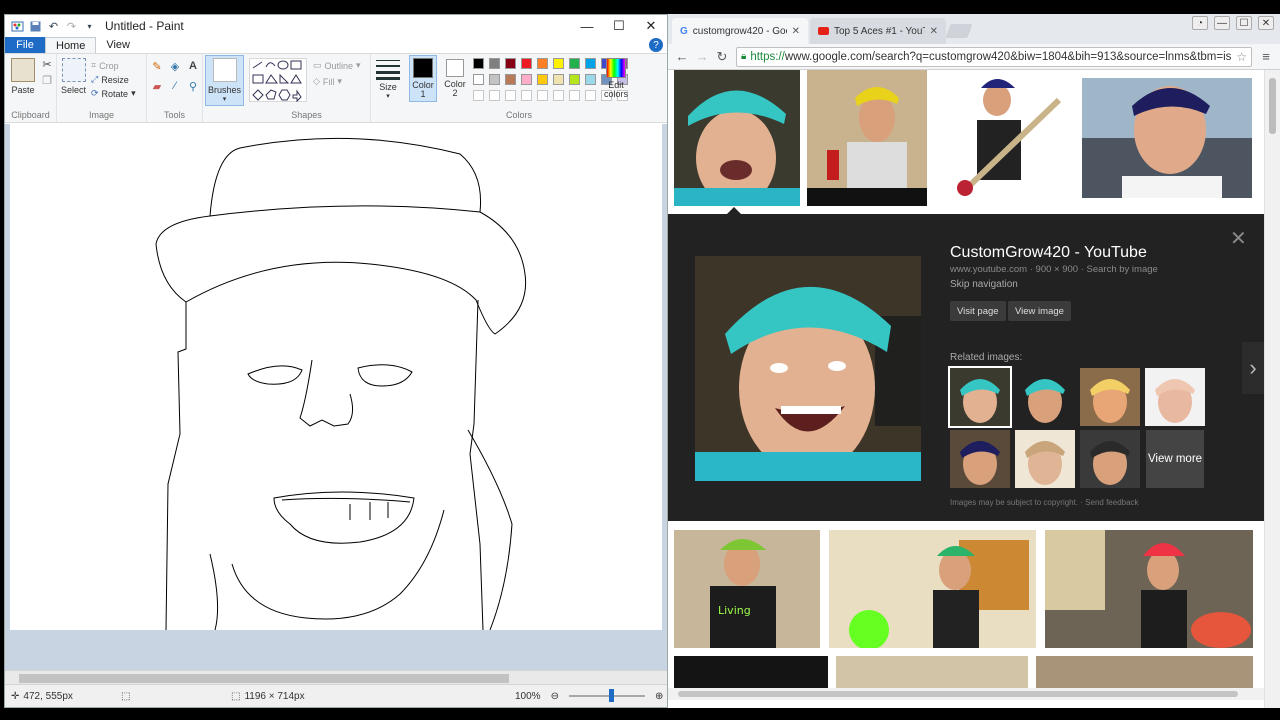  Describe the element at coordinates (616, 78) in the screenshot. I see `edit-colors-button: Edit colors` at that location.